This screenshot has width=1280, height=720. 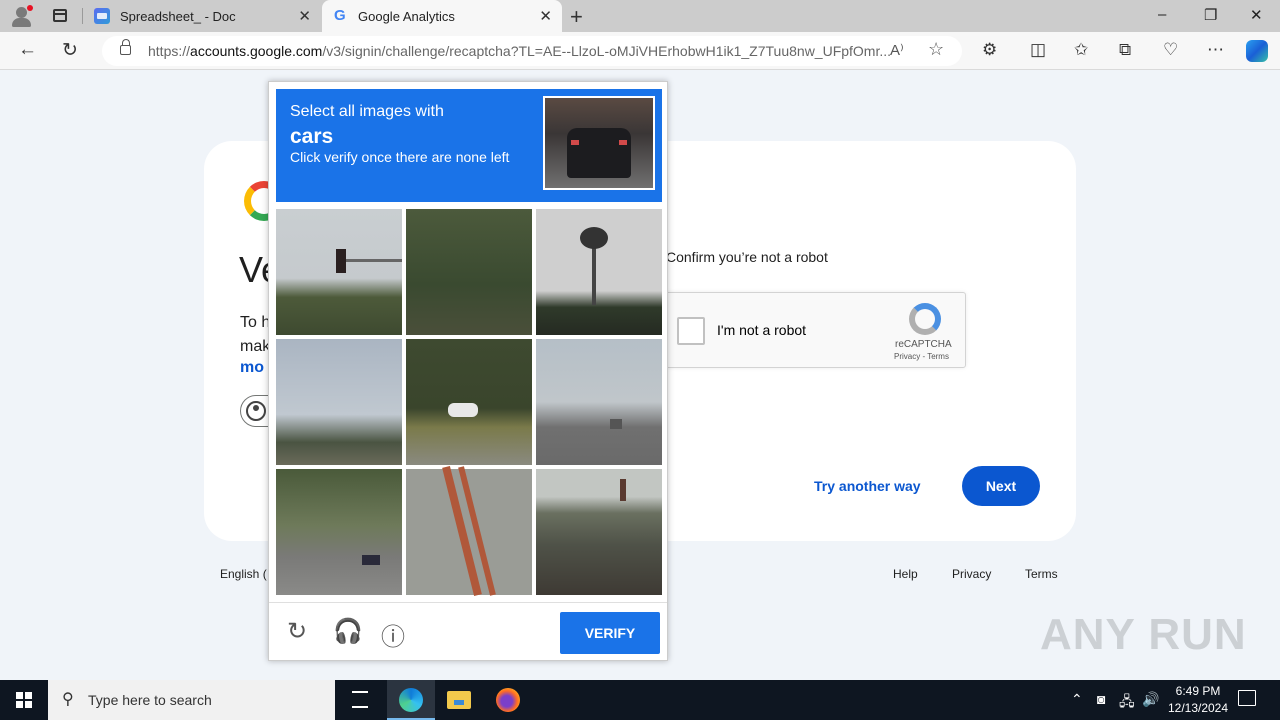 I want to click on favorites-icon: ✩, so click(x=1081, y=50).